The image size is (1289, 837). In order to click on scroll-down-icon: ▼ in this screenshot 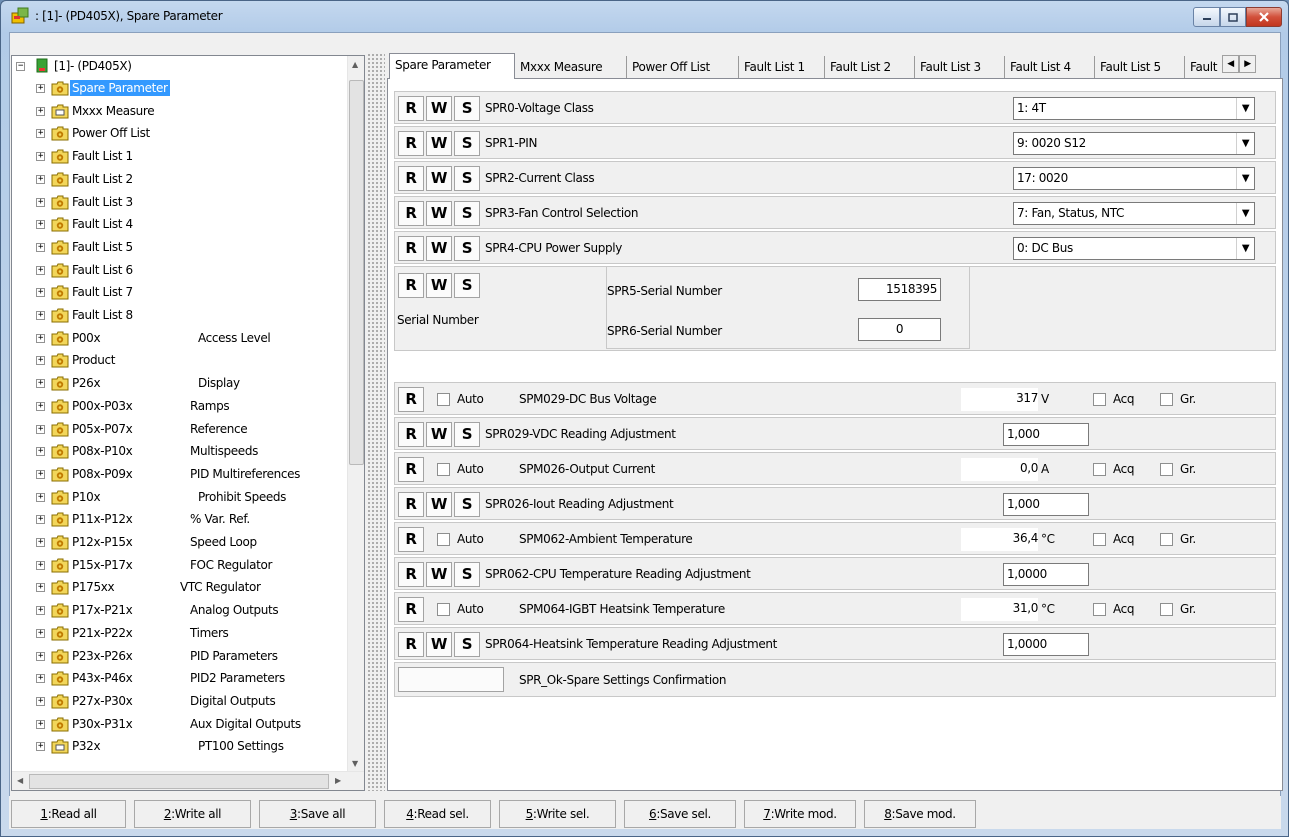, I will do `click(355, 763)`.